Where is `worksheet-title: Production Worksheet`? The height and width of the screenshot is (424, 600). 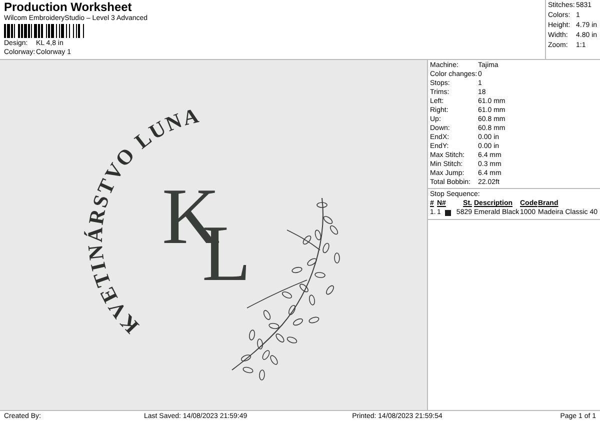 worksheet-title: Production Worksheet is located at coordinates (68, 7).